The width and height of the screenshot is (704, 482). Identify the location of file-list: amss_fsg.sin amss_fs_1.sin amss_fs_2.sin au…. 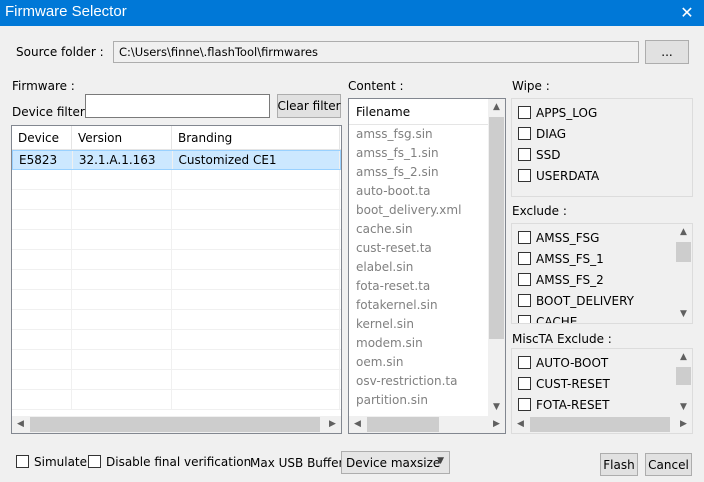
(427, 267).